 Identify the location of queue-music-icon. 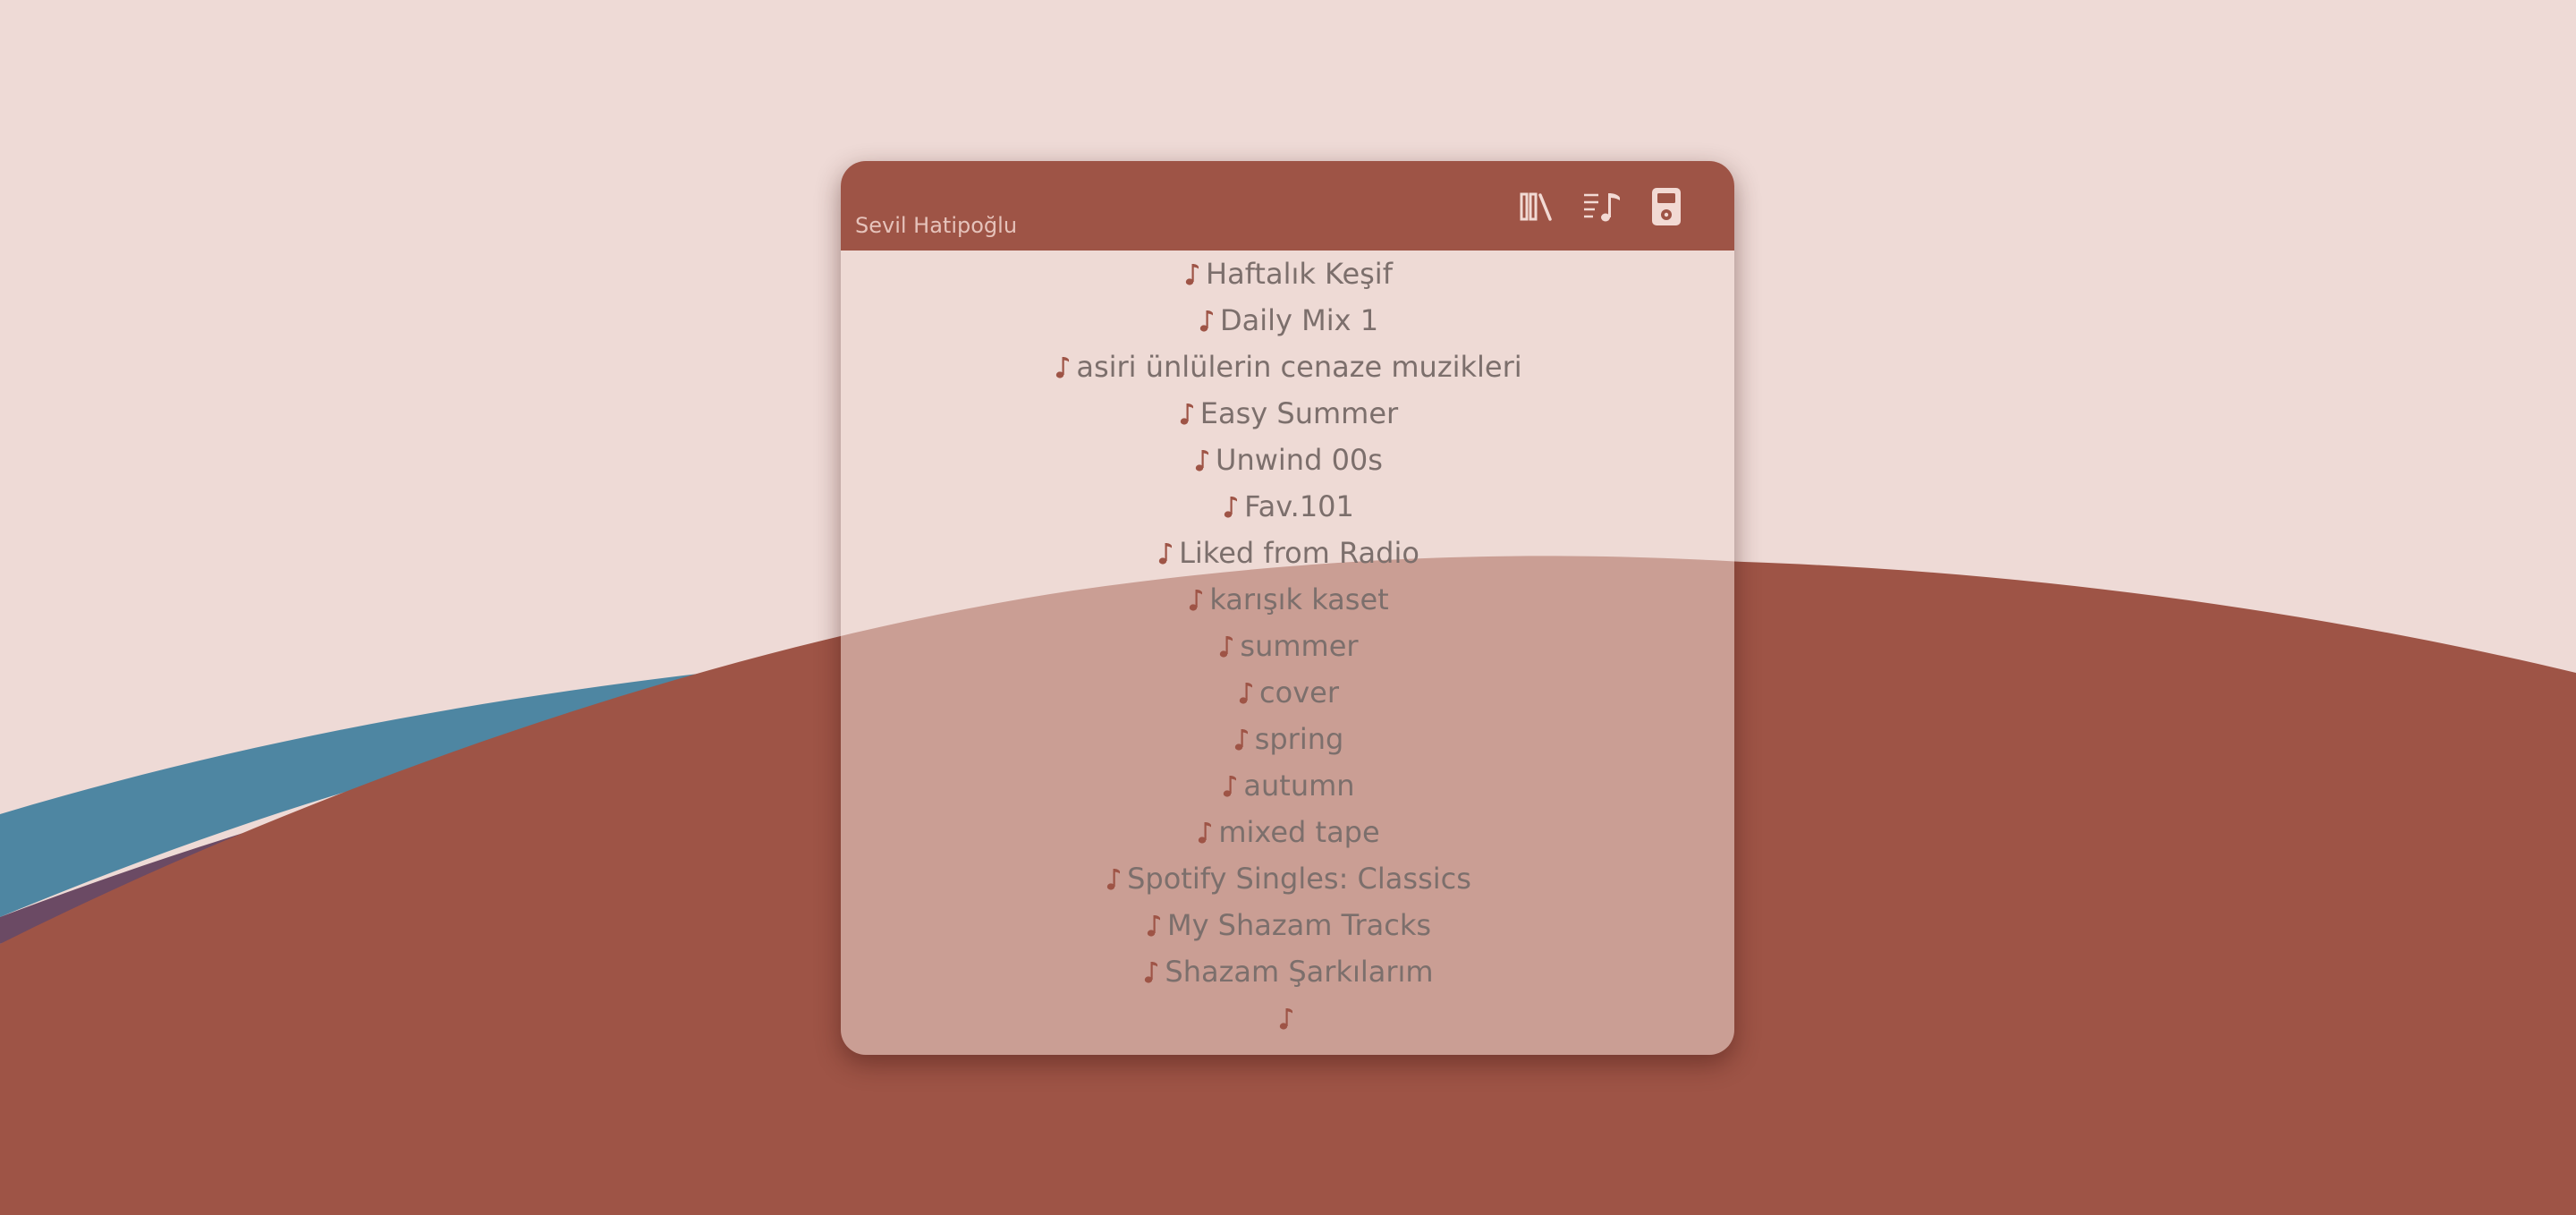
(1602, 208).